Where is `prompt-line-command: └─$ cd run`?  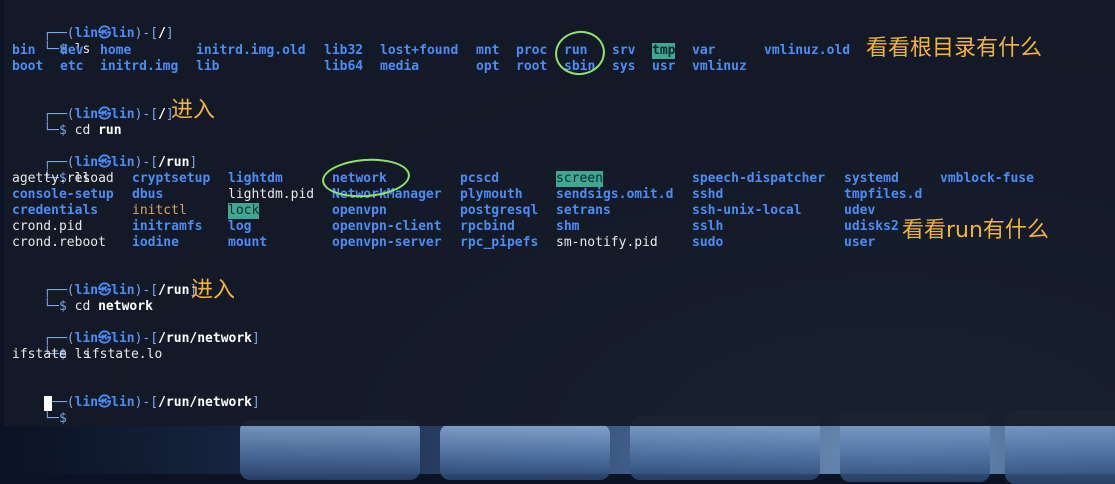
prompt-line-command: └─$ cd run is located at coordinates (82, 130).